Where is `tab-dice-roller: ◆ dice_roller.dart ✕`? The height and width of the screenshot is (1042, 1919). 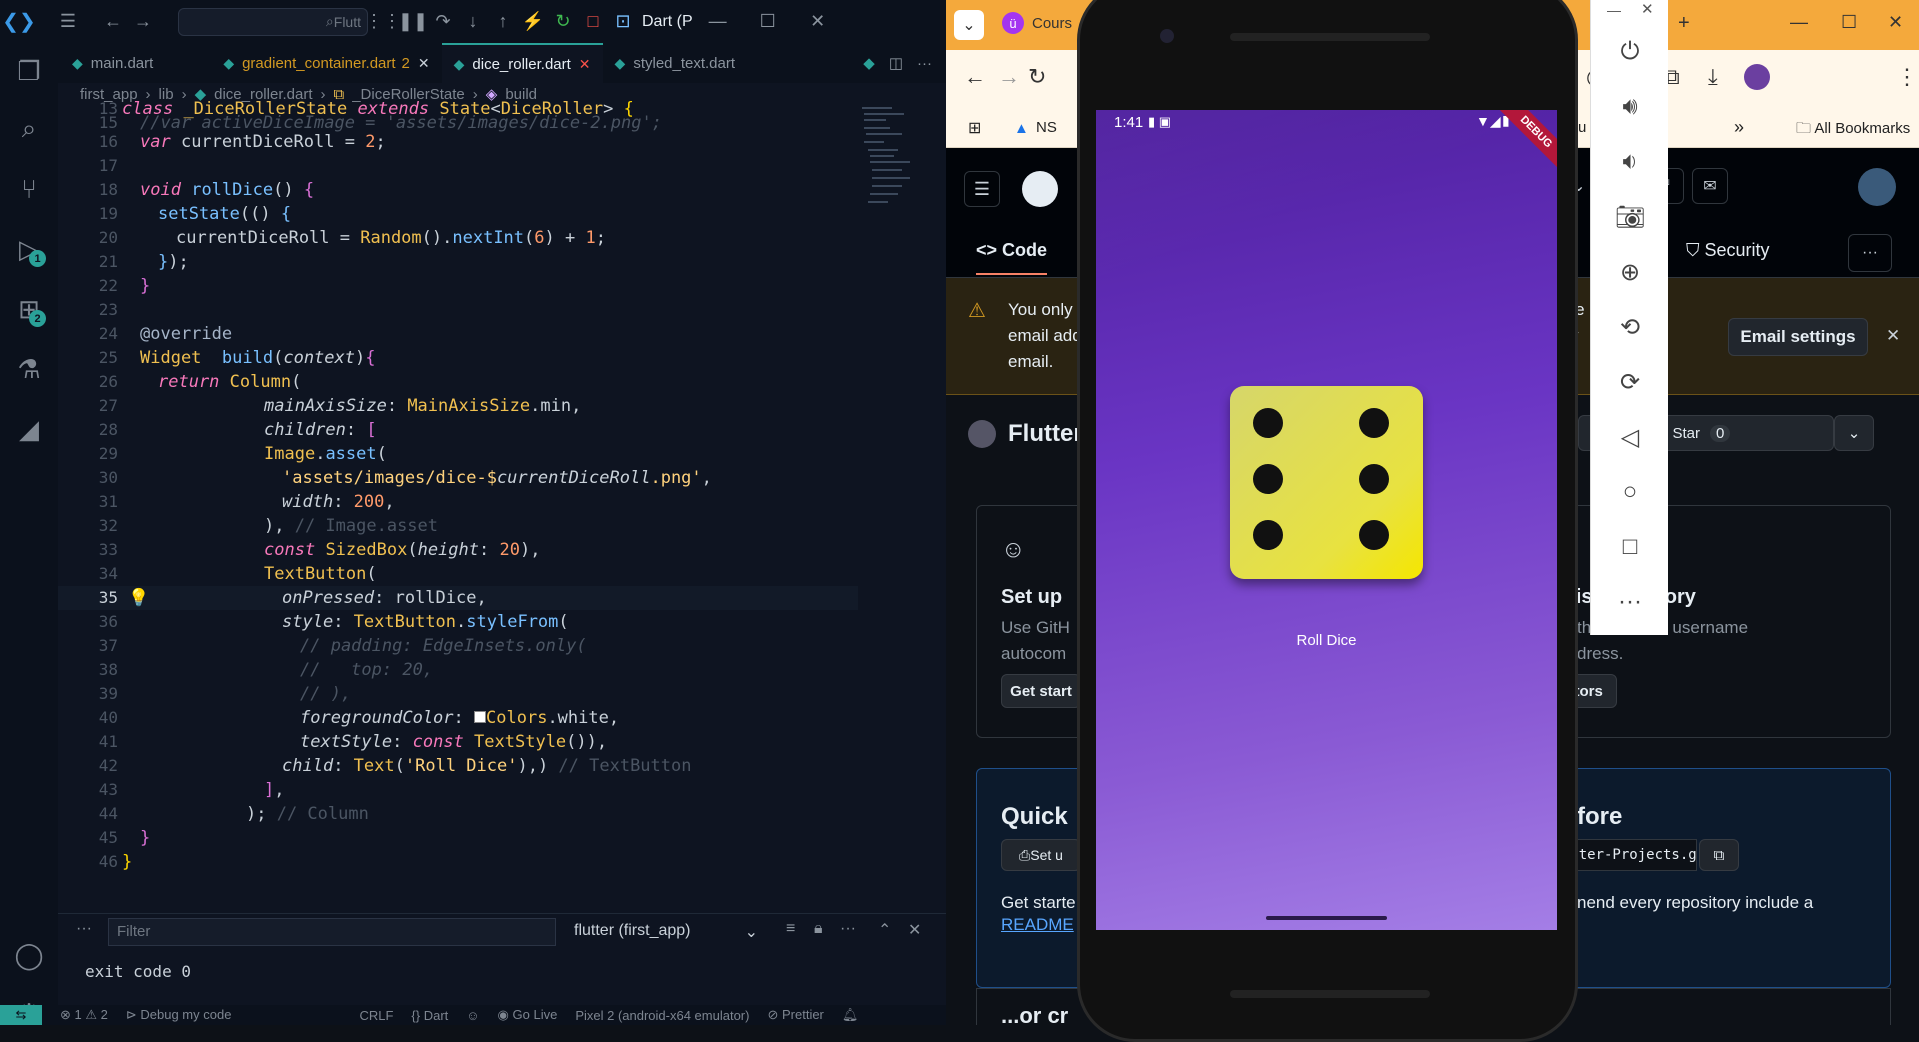
tab-dice-roller: ◆ dice_roller.dart ✕ is located at coordinates (522, 63).